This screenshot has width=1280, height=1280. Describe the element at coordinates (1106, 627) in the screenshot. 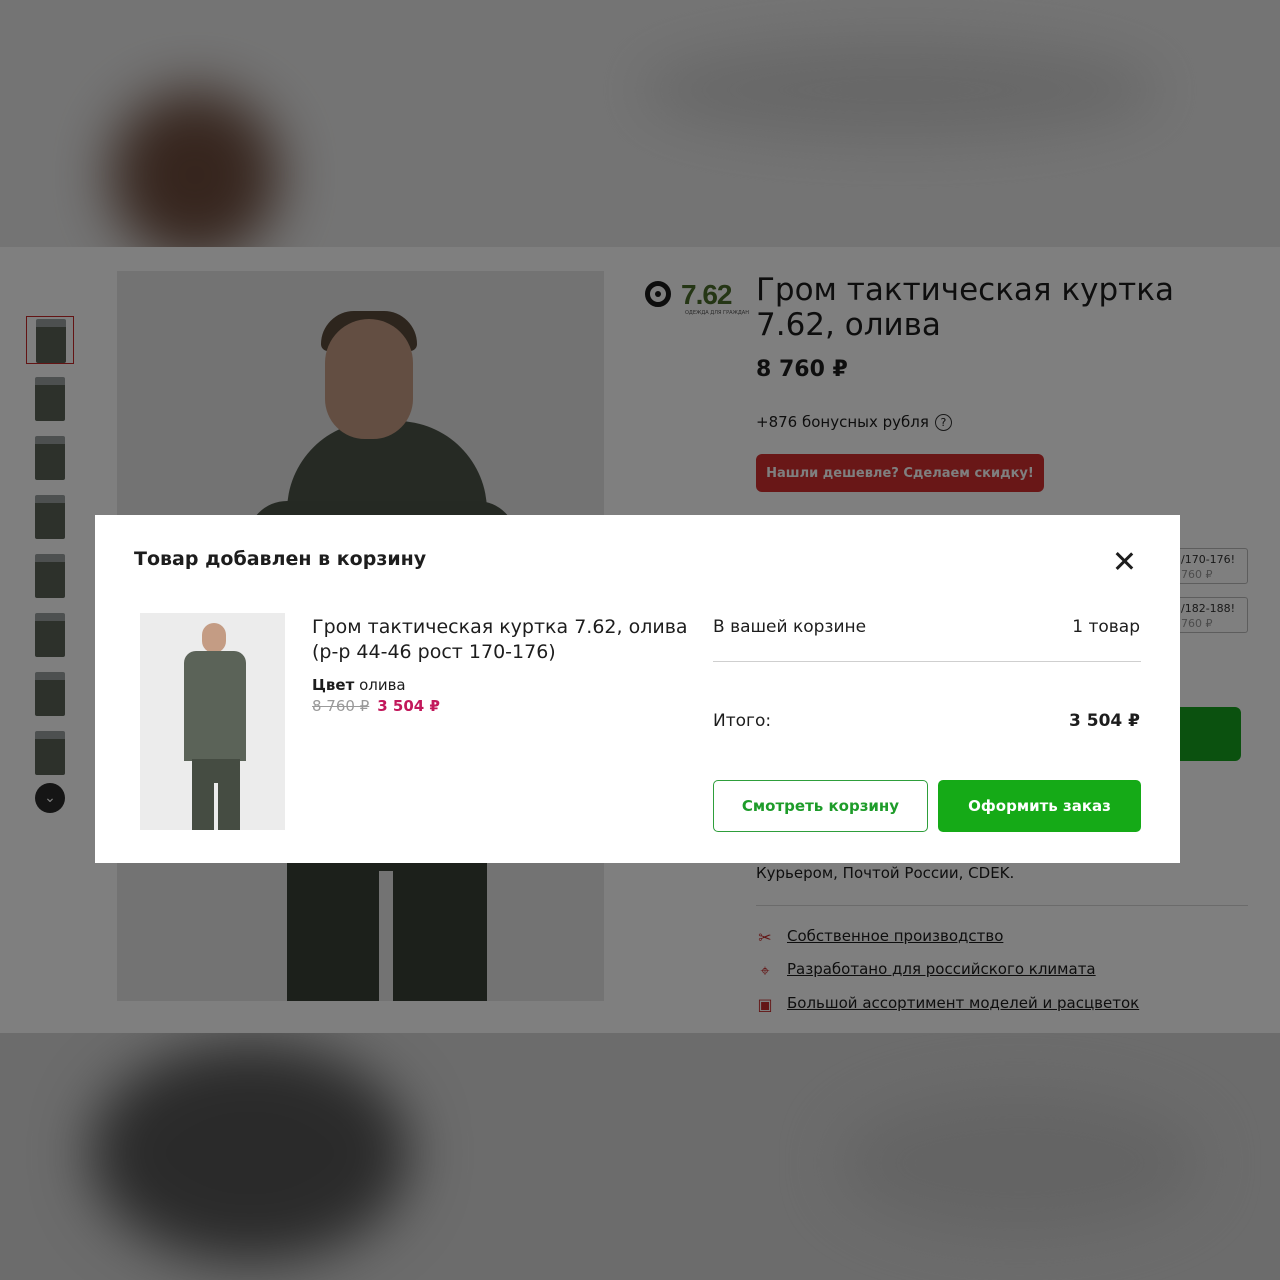

I see `cart-item-count: 1 товар` at that location.